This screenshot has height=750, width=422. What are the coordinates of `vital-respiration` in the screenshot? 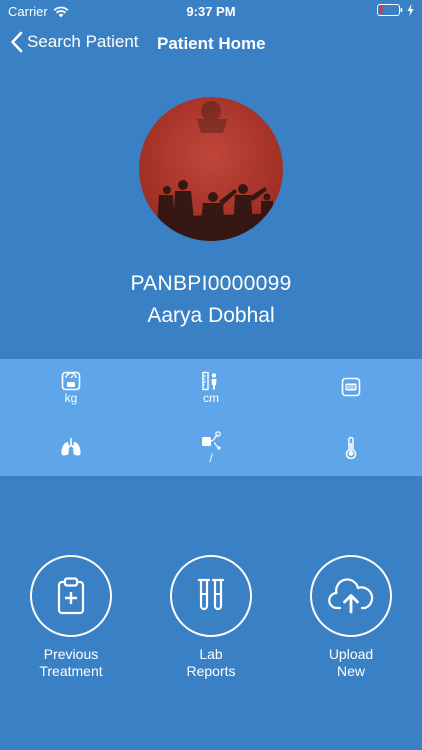 It's located at (71, 447).